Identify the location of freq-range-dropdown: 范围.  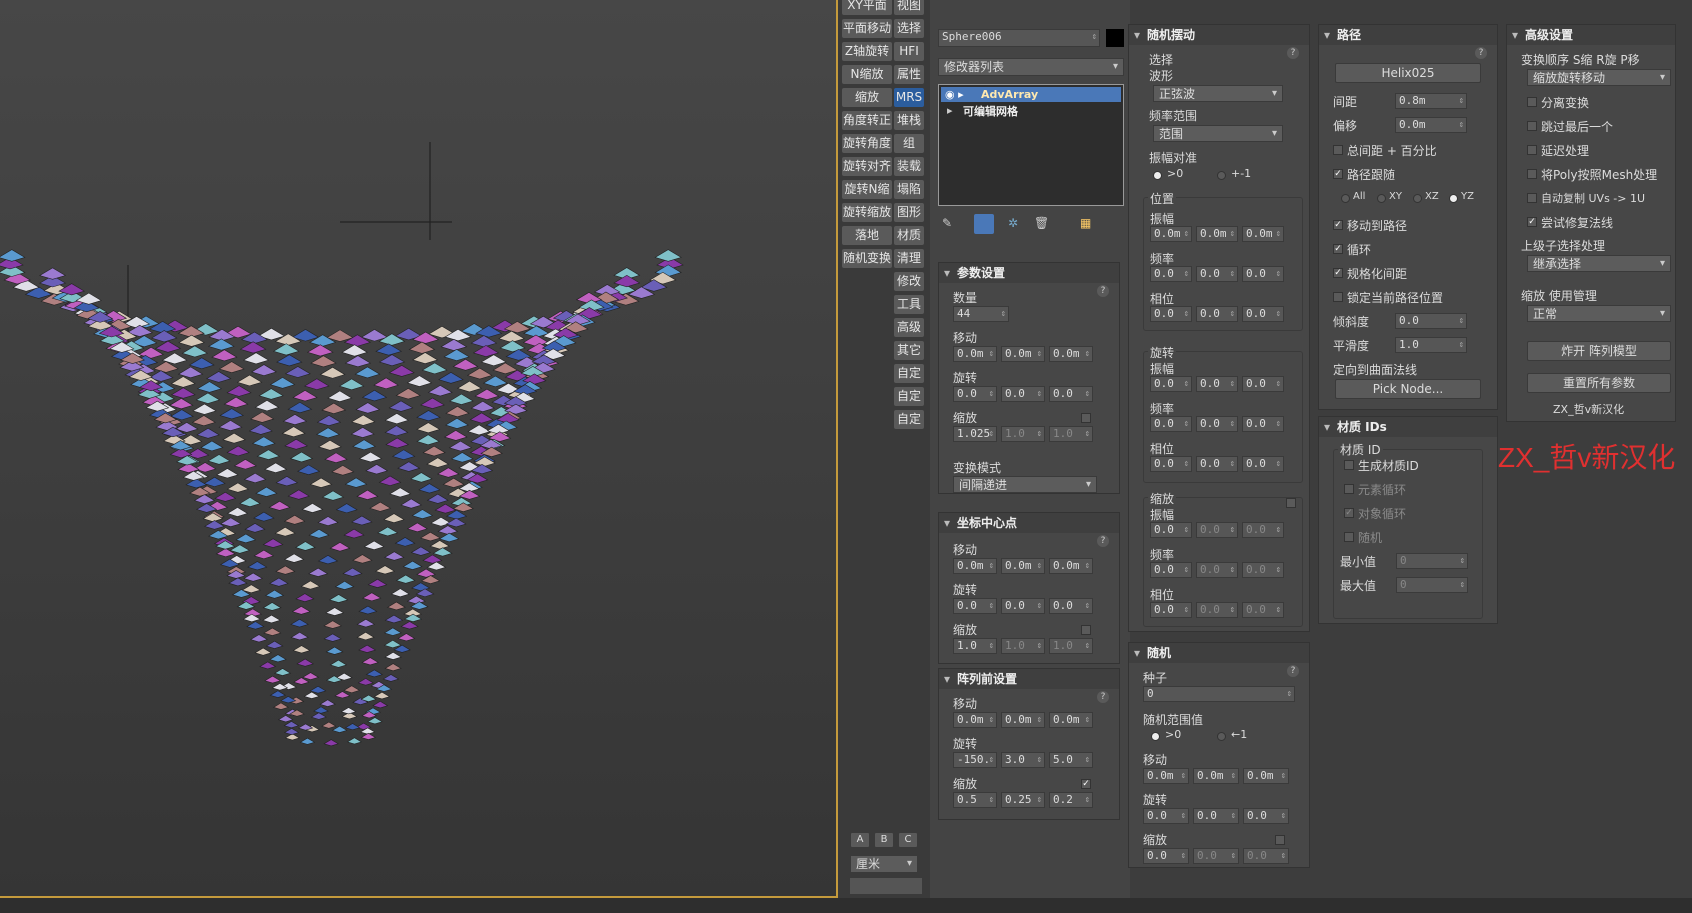
(1218, 133).